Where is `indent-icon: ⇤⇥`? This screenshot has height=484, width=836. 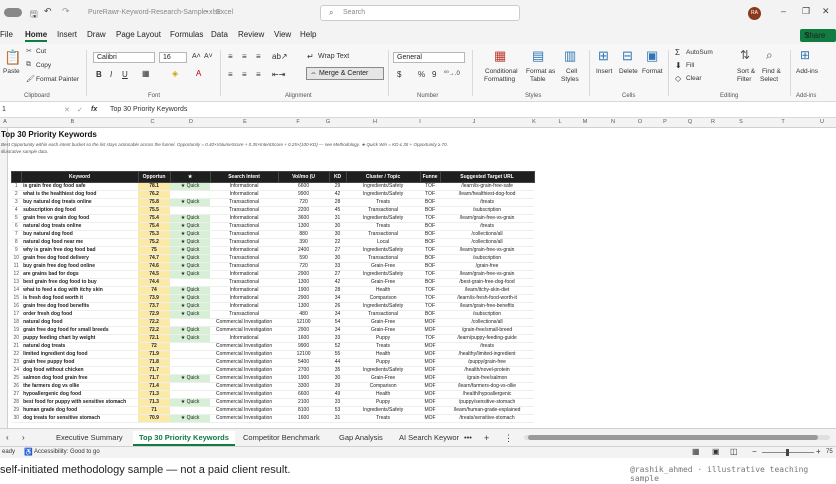 indent-icon: ⇤⇥ is located at coordinates (278, 74).